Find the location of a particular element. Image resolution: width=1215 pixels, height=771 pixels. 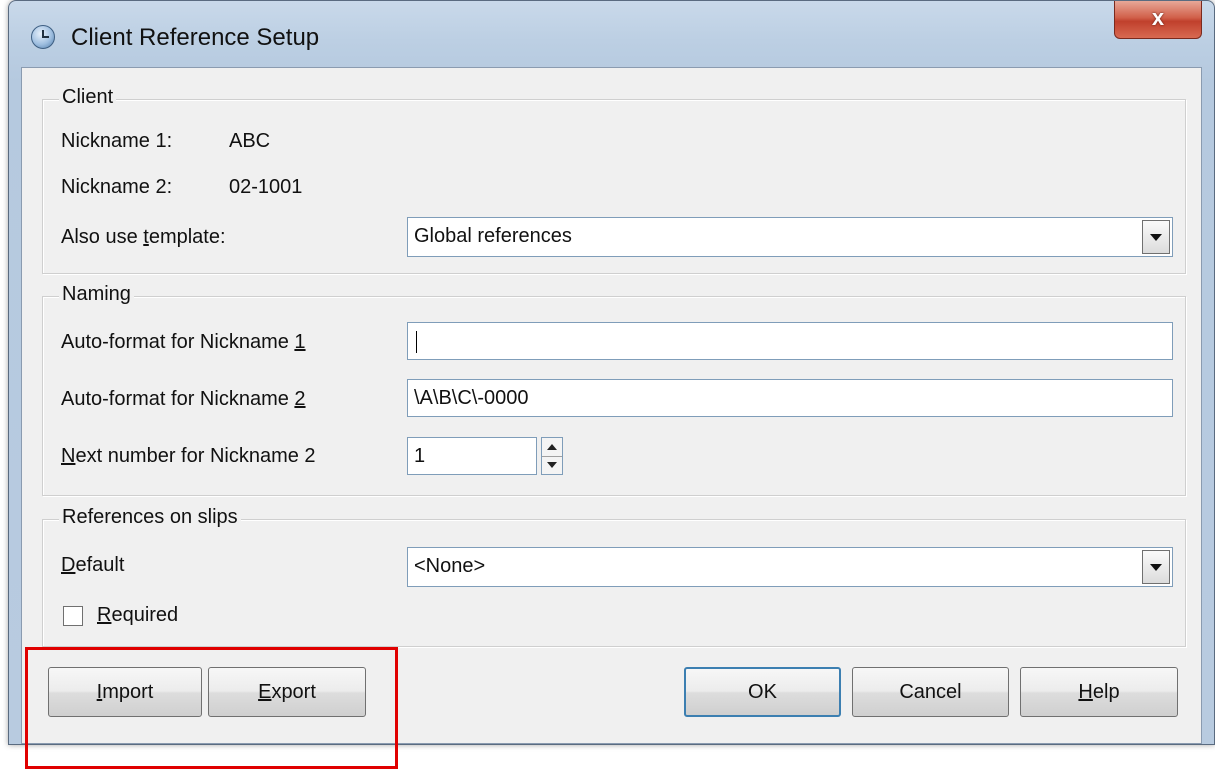

default-select-value: <None> is located at coordinates (450, 566).